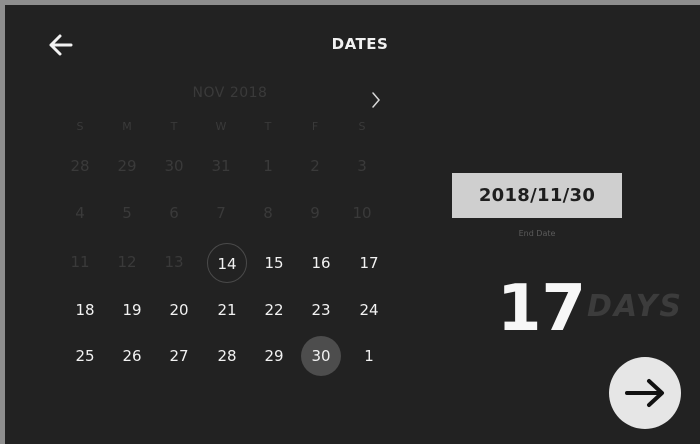 The height and width of the screenshot is (444, 700). Describe the element at coordinates (362, 166) in the screenshot. I see `calendar-day: 3` at that location.